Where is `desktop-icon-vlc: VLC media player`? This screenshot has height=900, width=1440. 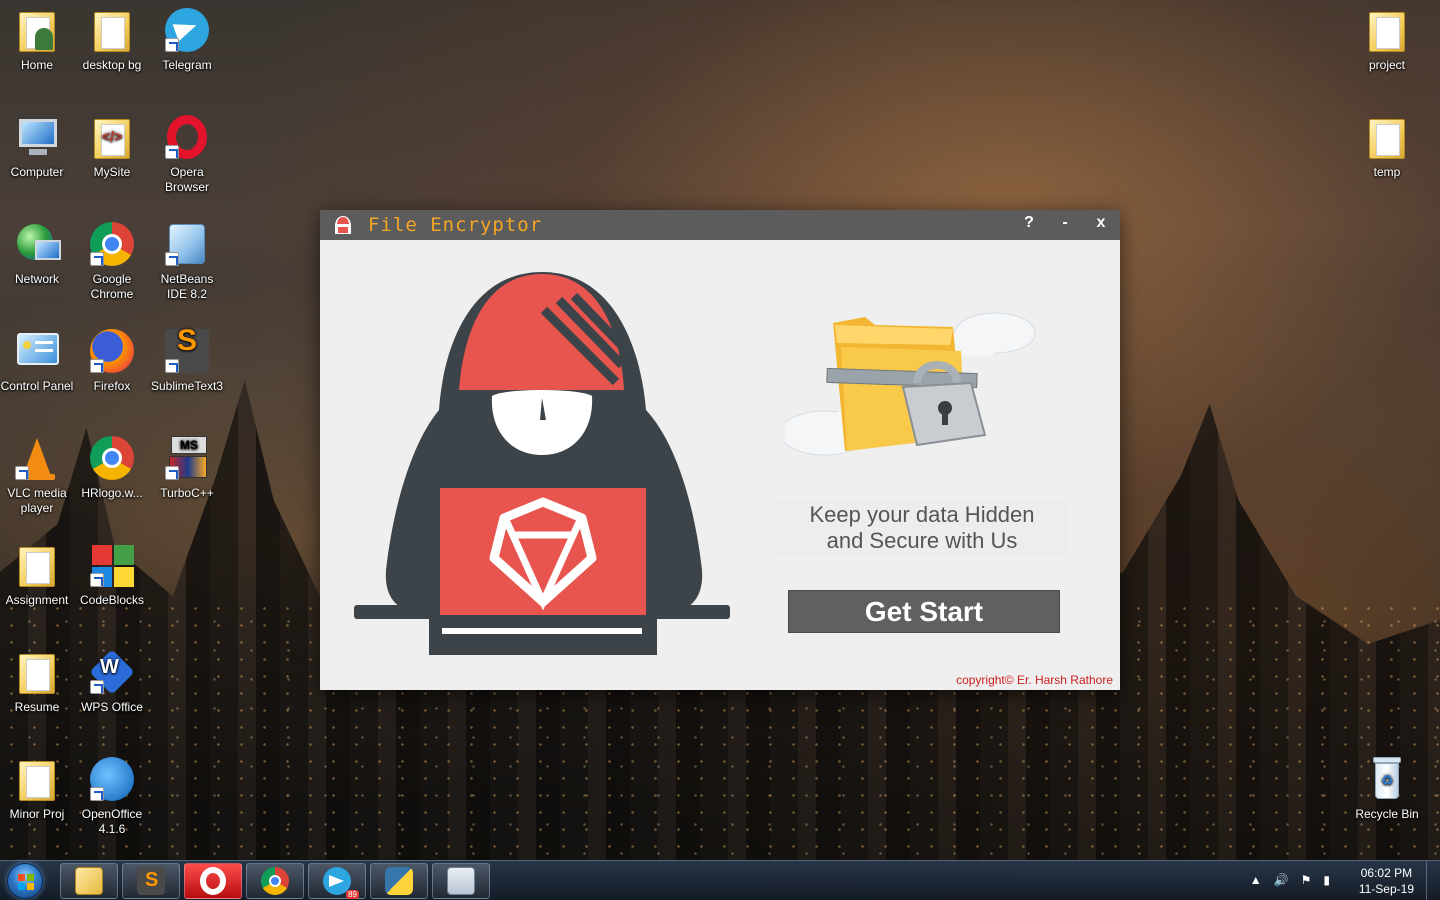
desktop-icon-vlc: VLC media player is located at coordinates (37, 475).